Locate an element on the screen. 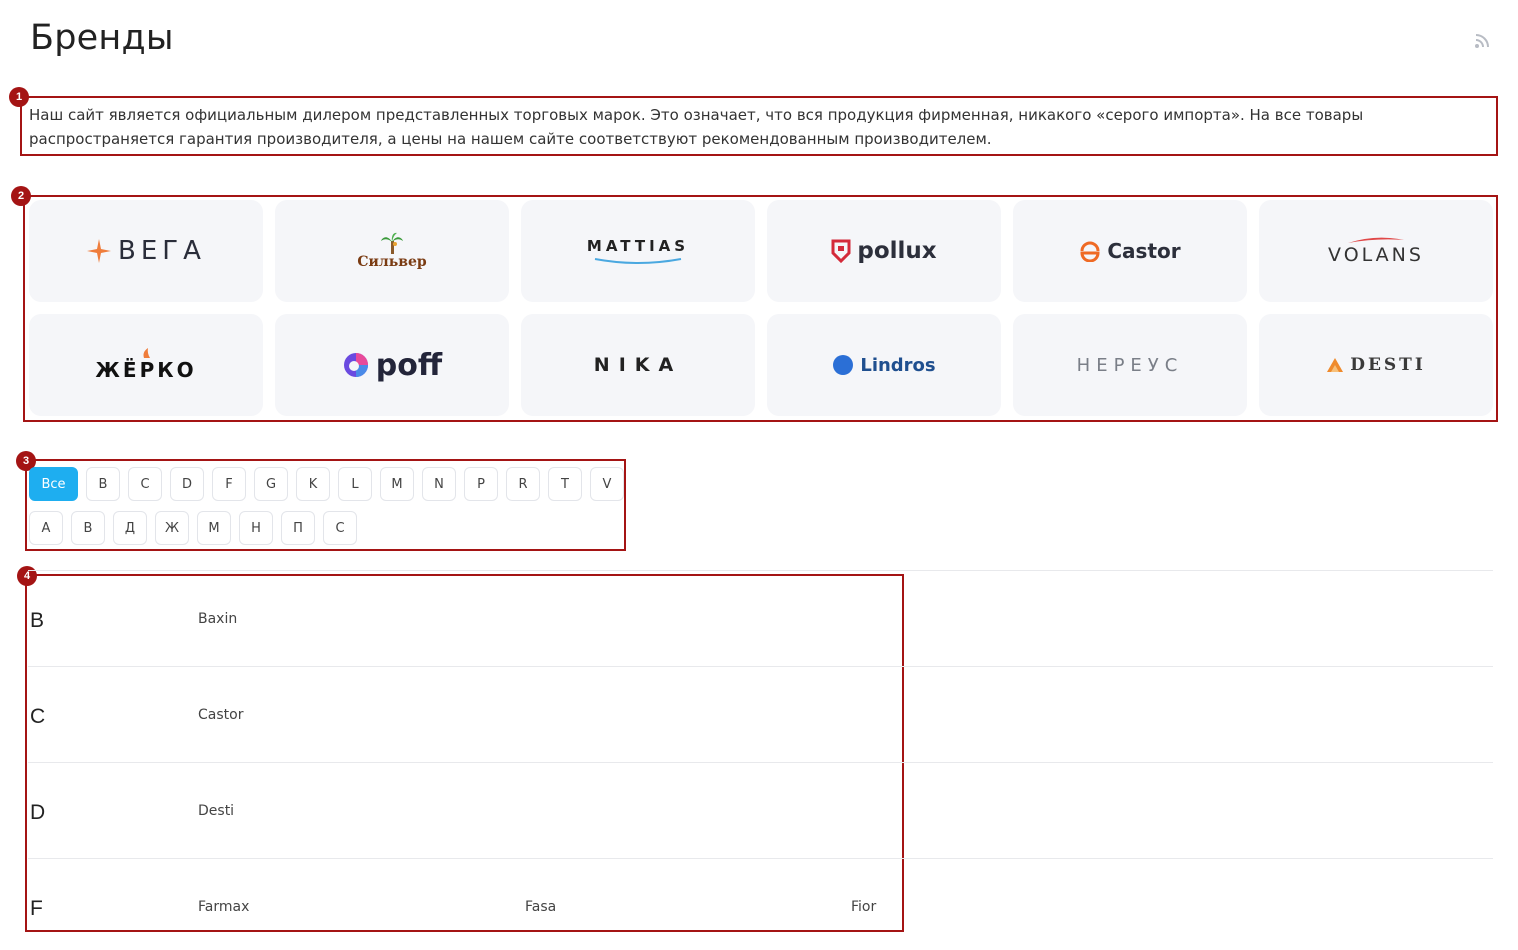 Image resolution: width=1518 pixels, height=950 pixels. filter-chip: L is located at coordinates (355, 484).